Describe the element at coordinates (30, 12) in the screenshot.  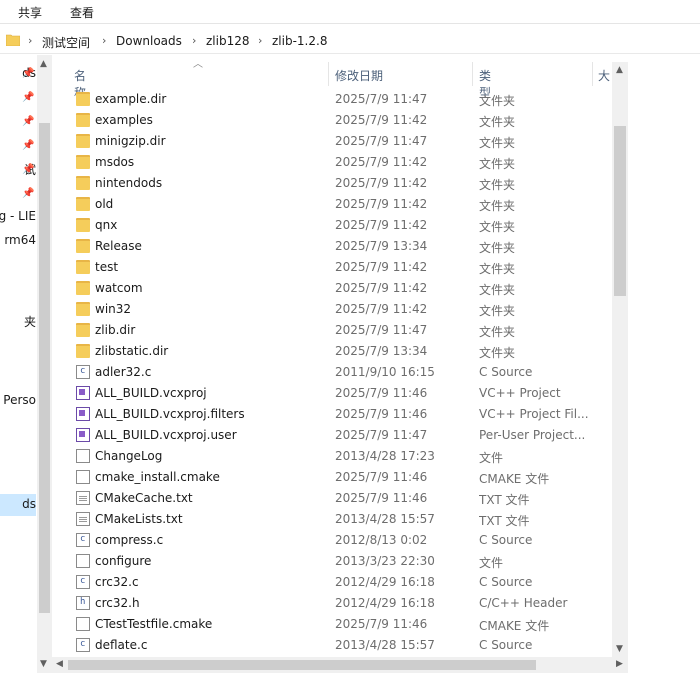
I see `tab-share: 共享` at that location.